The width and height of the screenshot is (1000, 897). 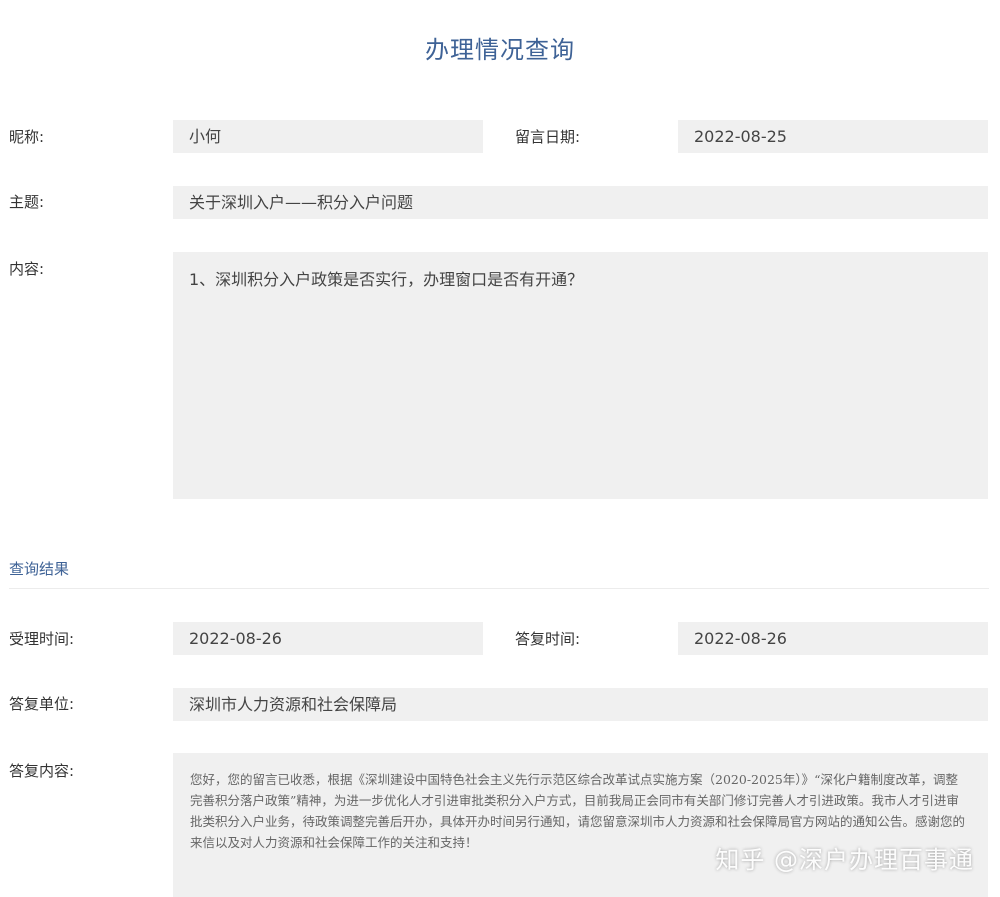 I want to click on nickname-label: 昵称:, so click(x=27, y=137).